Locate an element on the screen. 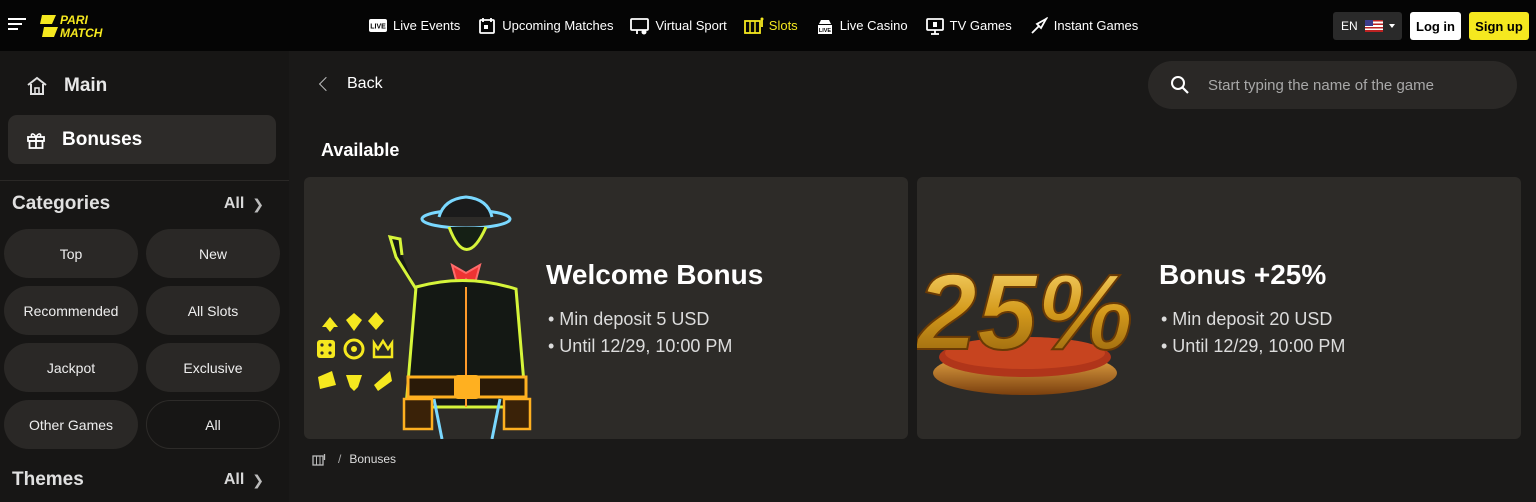 The height and width of the screenshot is (502, 1536). virtual-sport-icon is located at coordinates (640, 26).